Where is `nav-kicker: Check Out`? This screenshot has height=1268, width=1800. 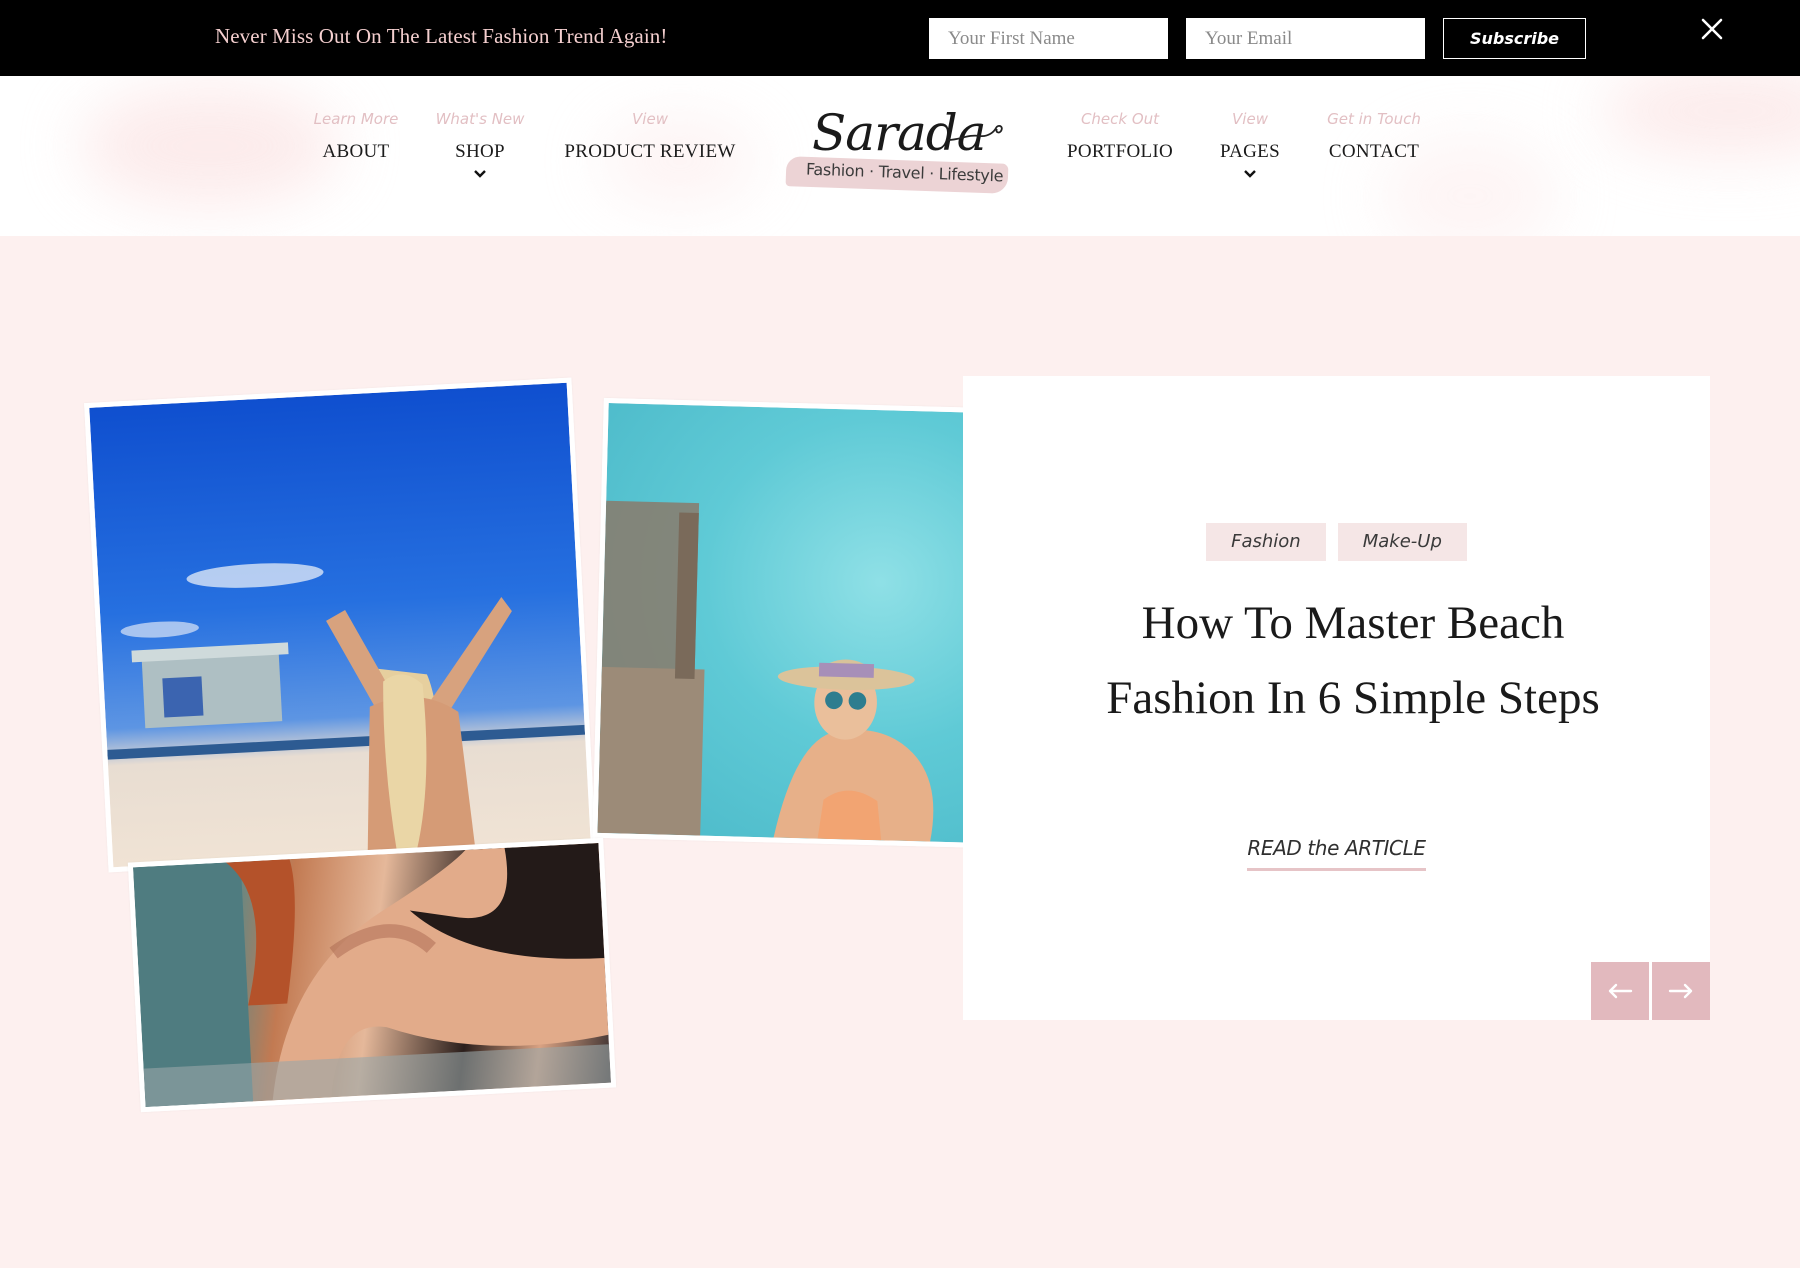 nav-kicker: Check Out is located at coordinates (1120, 119).